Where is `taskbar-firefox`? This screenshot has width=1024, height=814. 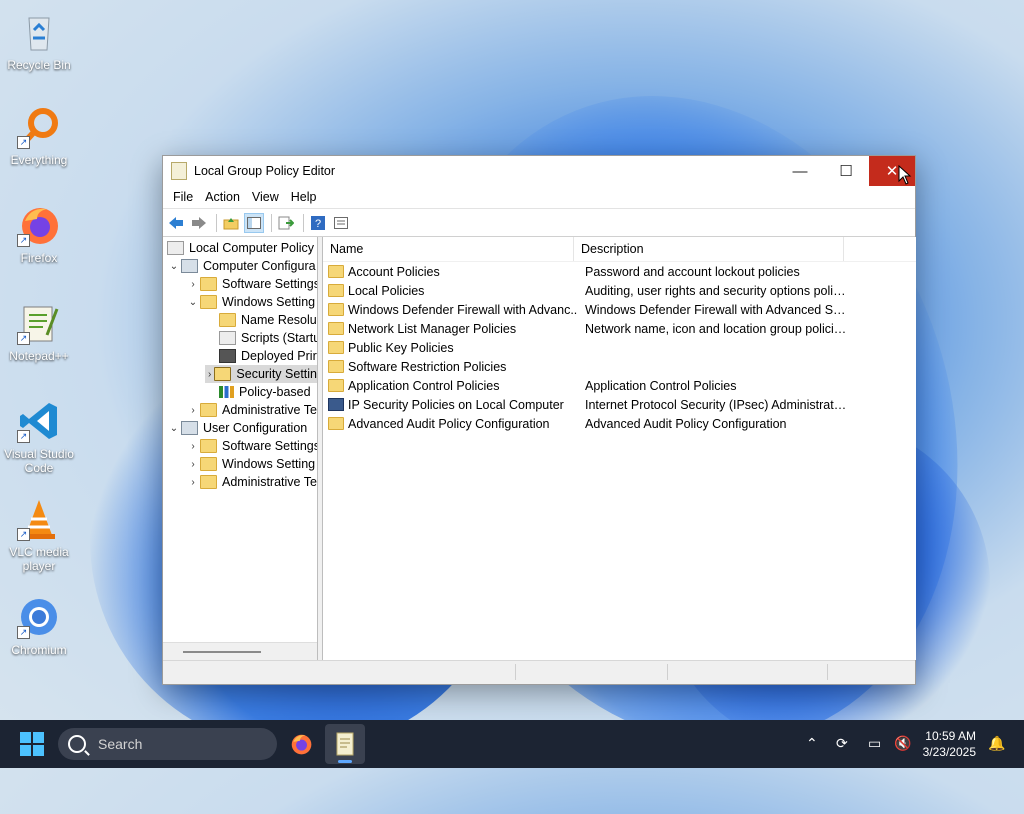 taskbar-firefox is located at coordinates (301, 744).